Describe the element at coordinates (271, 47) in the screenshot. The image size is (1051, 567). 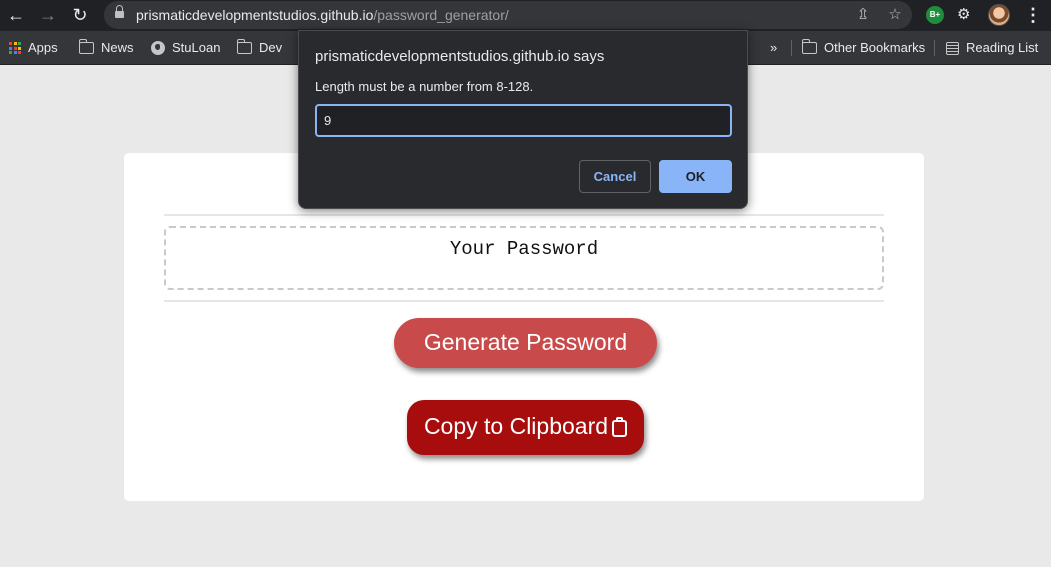
I see `bookmark-label: Dev` at that location.